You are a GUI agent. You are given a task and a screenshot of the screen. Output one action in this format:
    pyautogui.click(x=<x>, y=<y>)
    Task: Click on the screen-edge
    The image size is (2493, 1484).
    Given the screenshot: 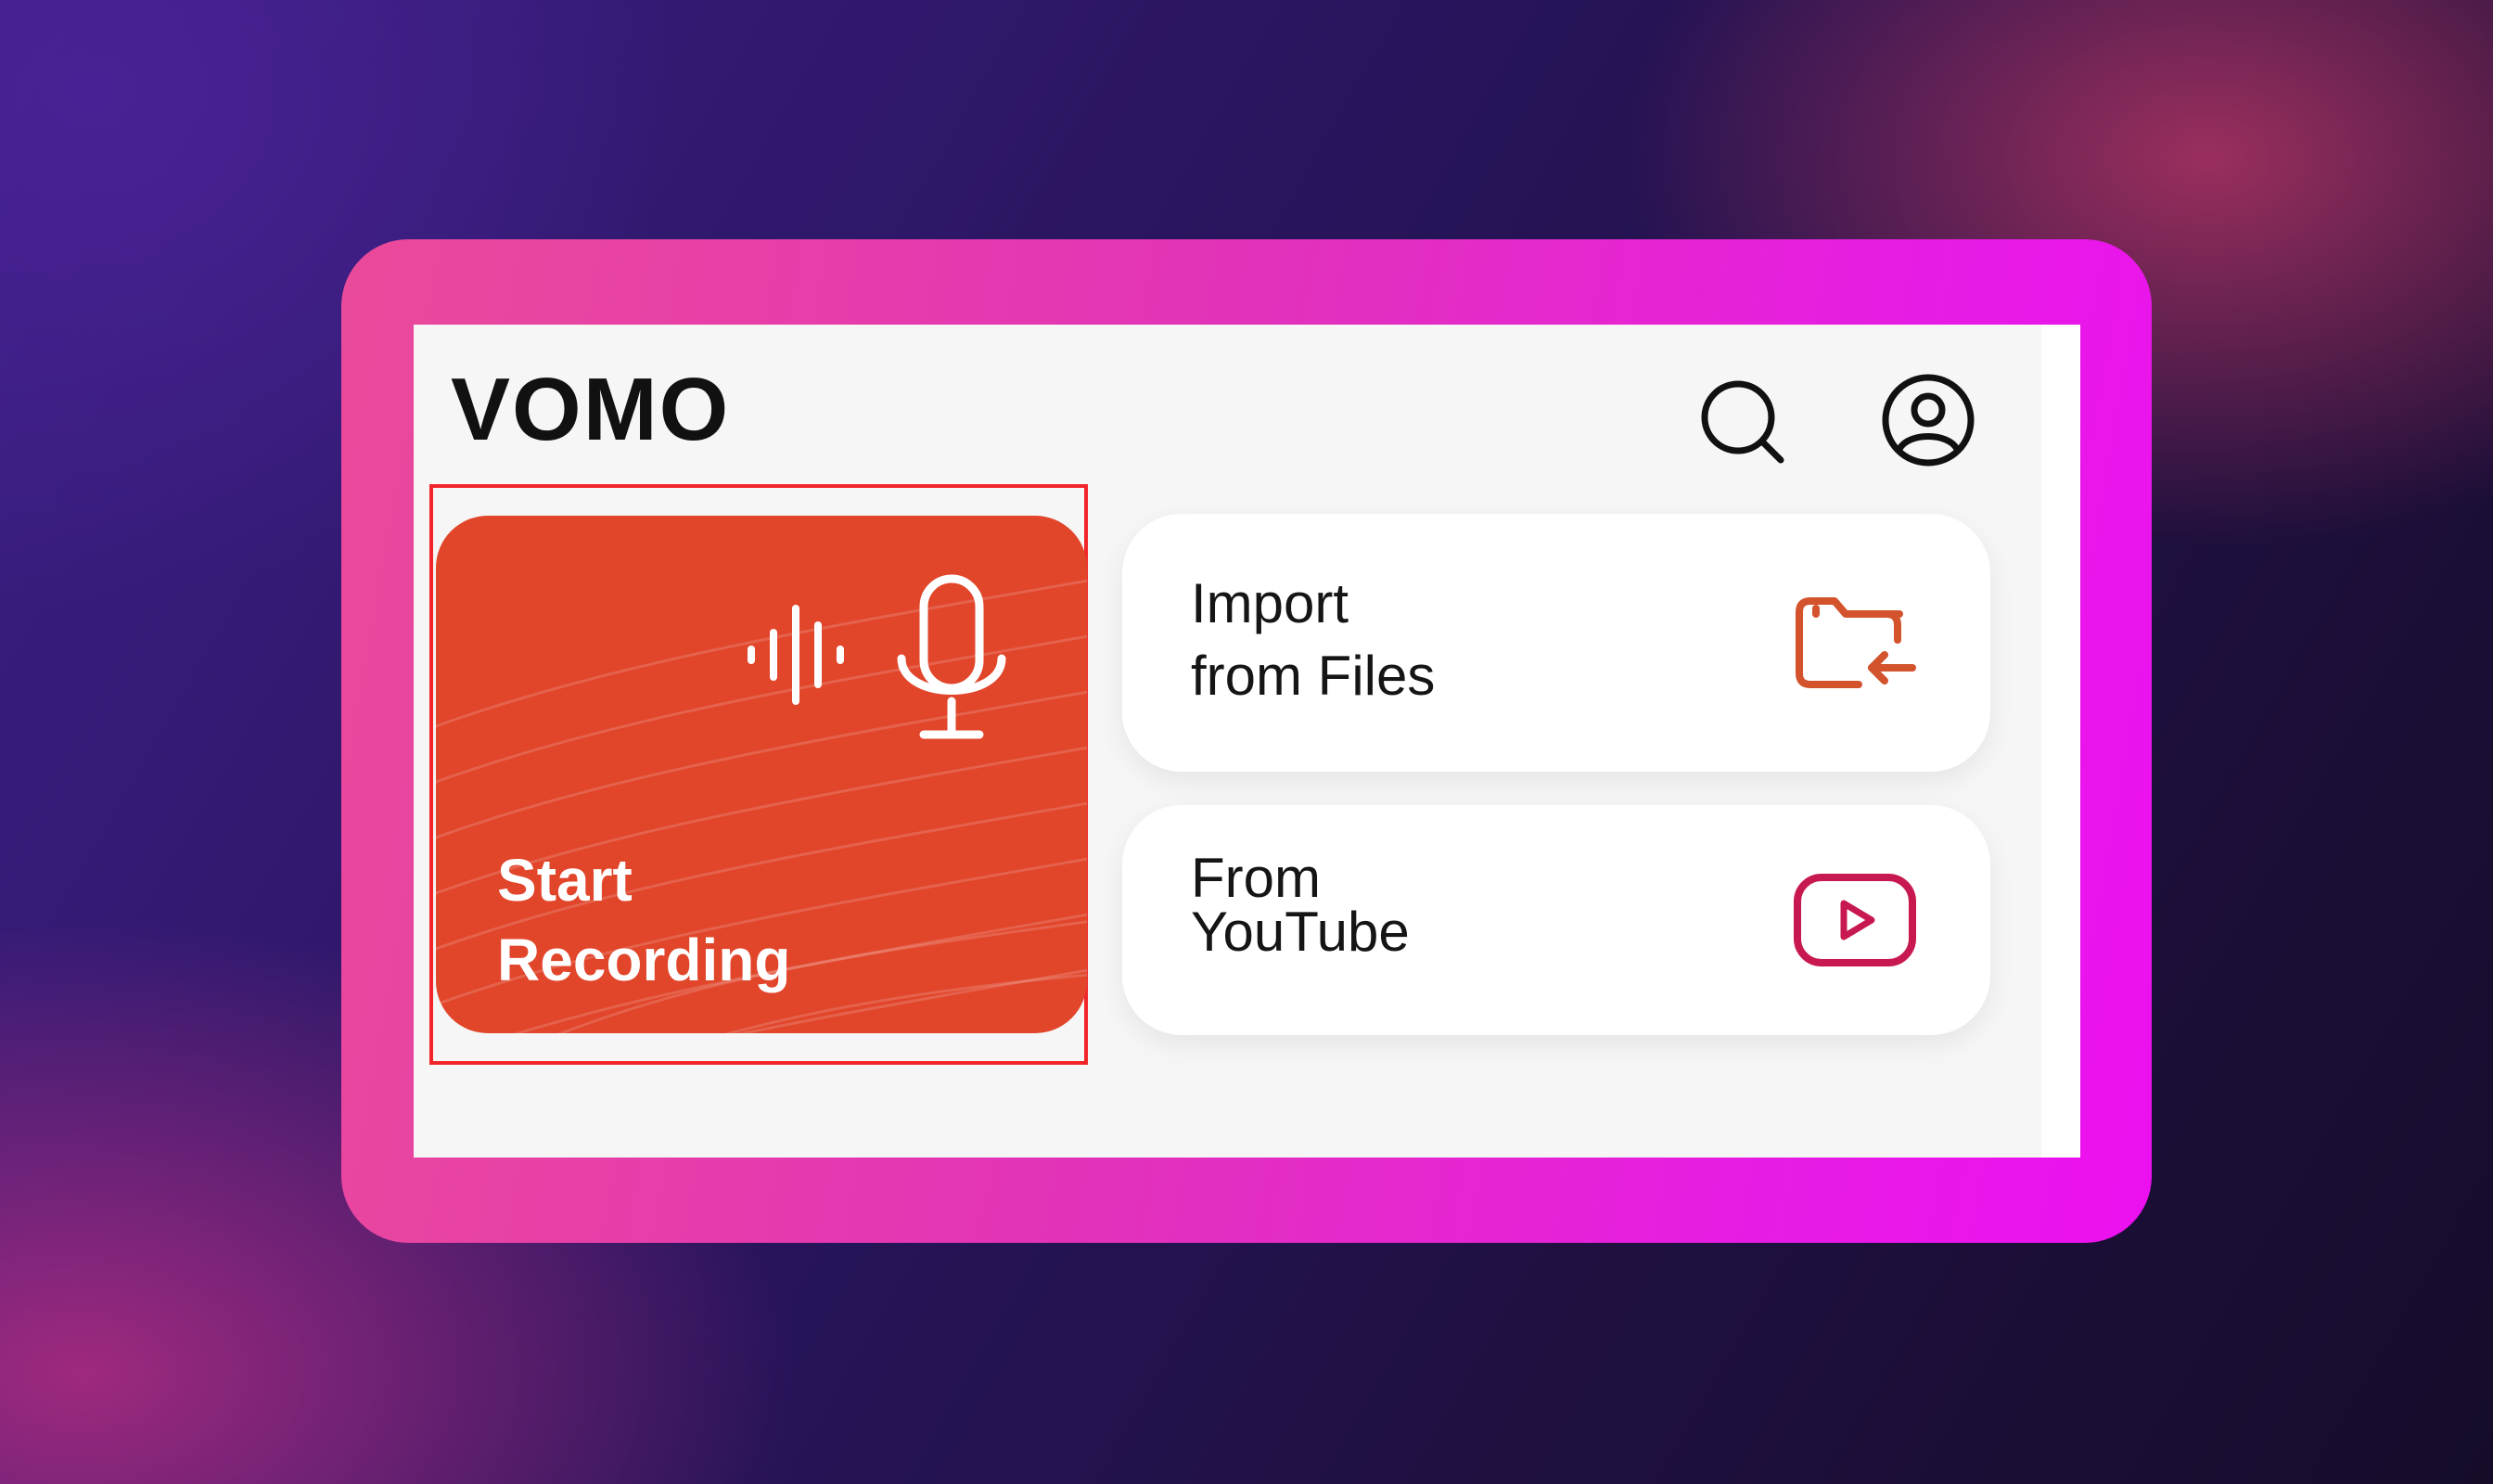 What is the action you would take?
    pyautogui.click(x=2060, y=741)
    